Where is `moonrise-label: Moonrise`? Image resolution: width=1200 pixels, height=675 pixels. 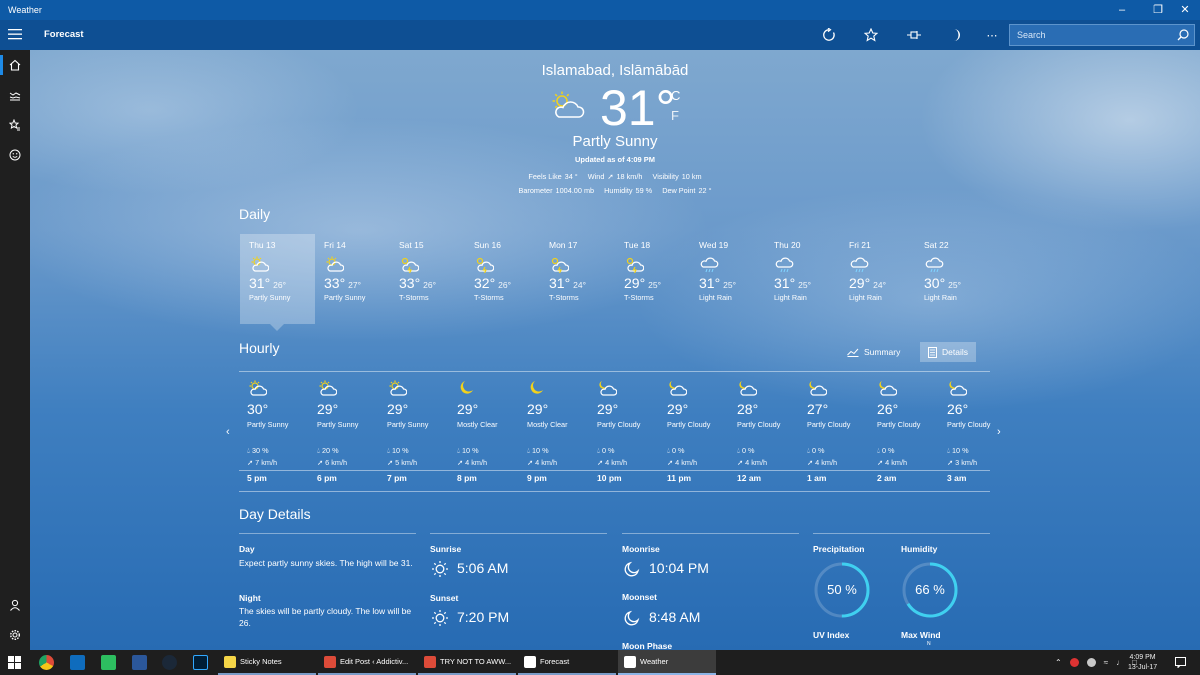
moonrise-label: Moonrise is located at coordinates (641, 549).